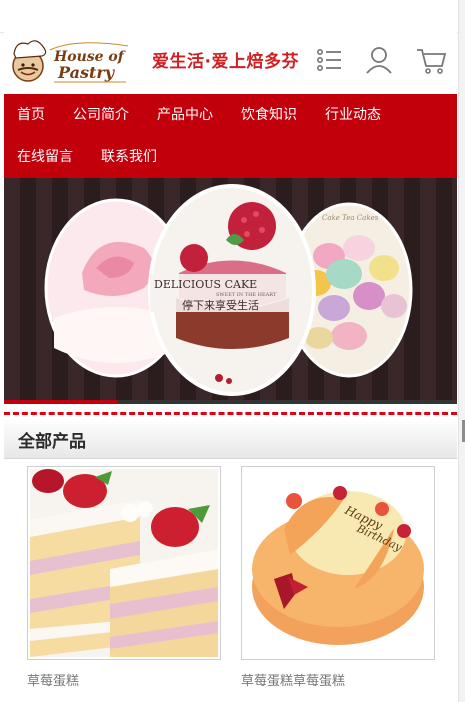 Image resolution: width=465 pixels, height=702 pixels. Describe the element at coordinates (31, 115) in the screenshot. I see `nav-item-home: 首页` at that location.